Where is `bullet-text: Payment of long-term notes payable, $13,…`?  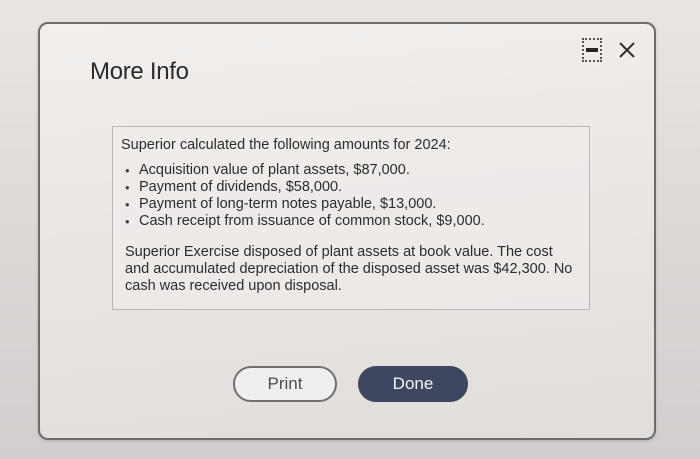 bullet-text: Payment of long-term notes payable, $13,… is located at coordinates (288, 204).